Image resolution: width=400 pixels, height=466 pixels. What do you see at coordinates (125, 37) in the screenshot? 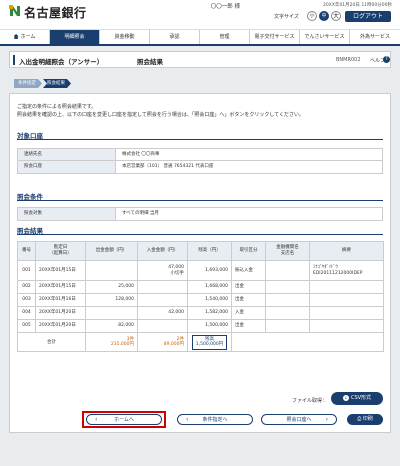
I see `nav-item-transfer: 資金移動` at bounding box center [125, 37].